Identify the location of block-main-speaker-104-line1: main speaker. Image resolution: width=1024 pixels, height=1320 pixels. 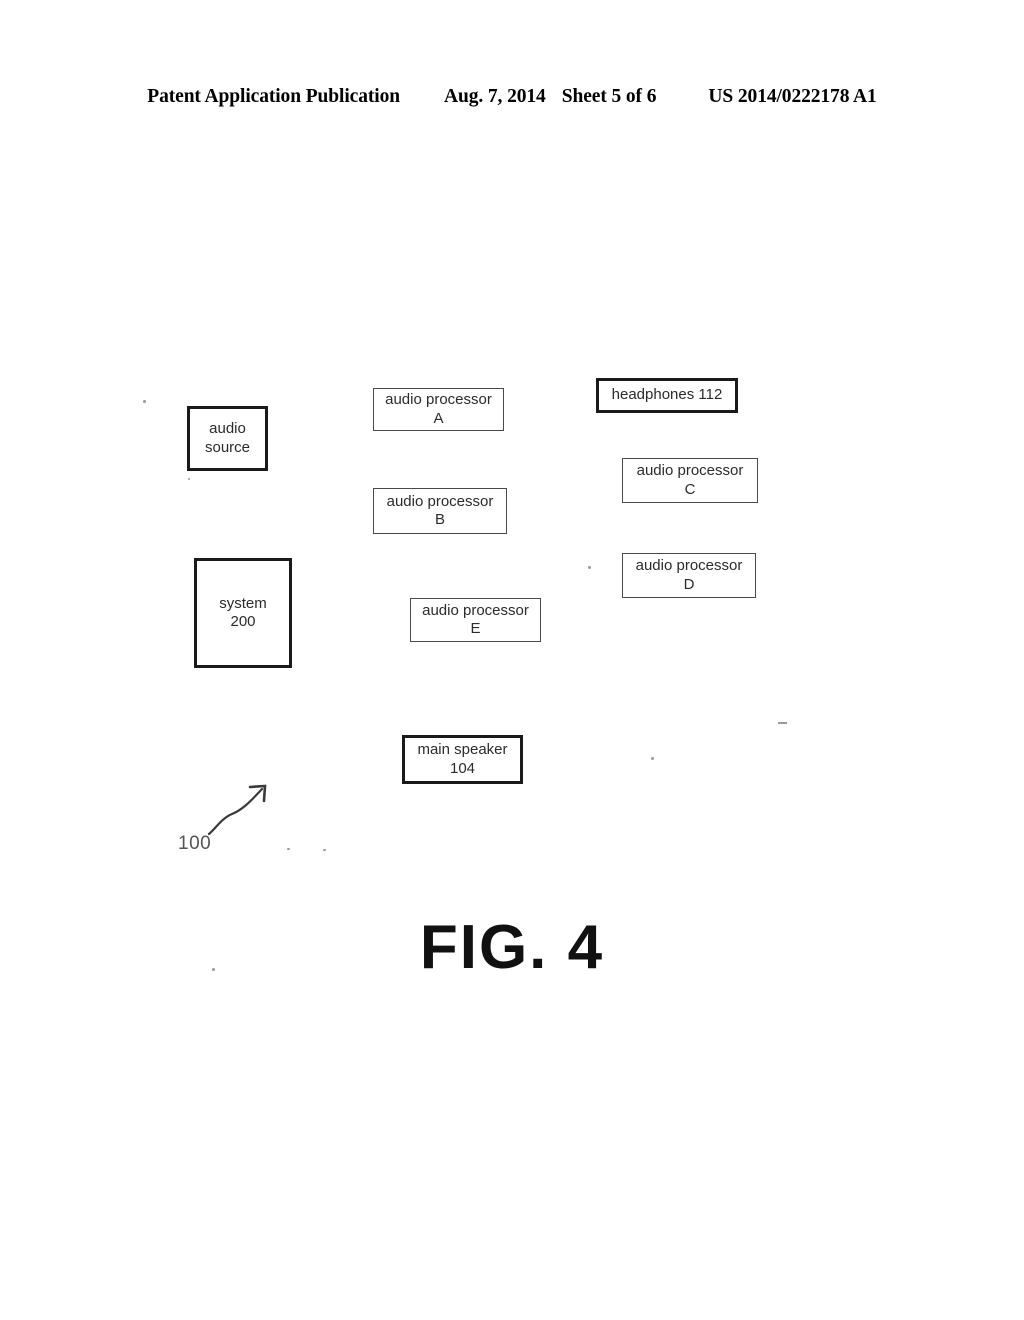
(462, 750).